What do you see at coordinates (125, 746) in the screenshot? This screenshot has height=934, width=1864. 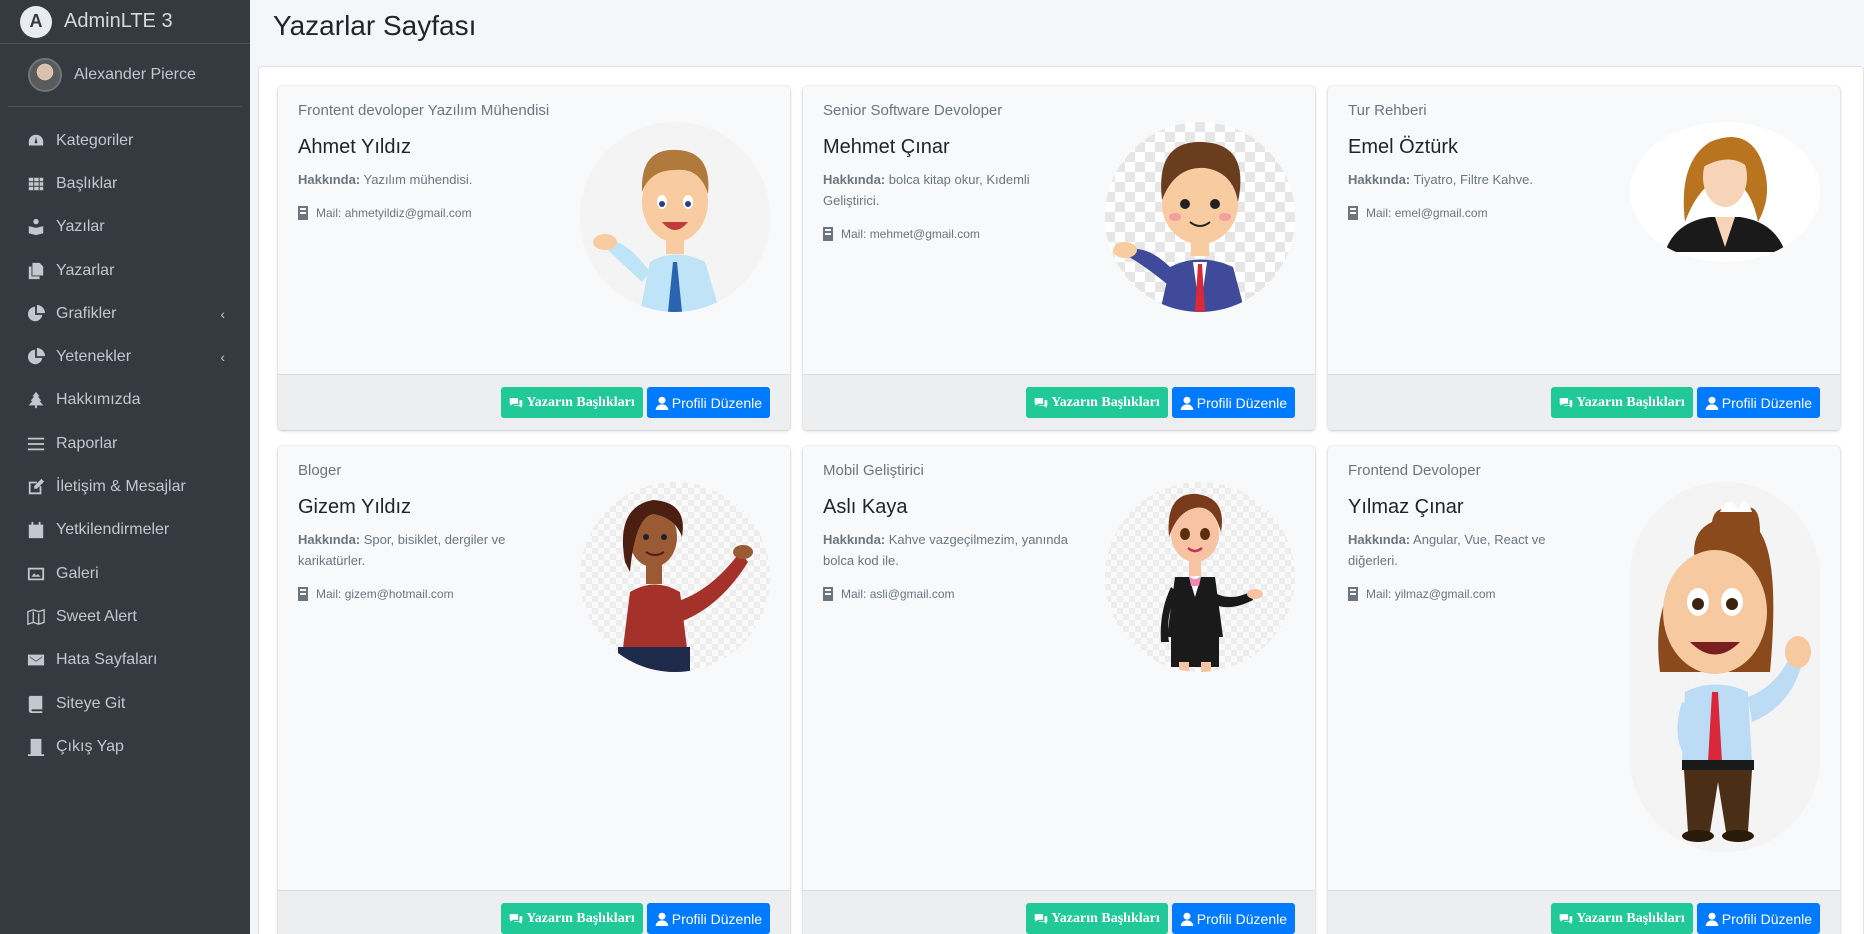 I see `sidebar-item-cikis: Çıkış Yap` at bounding box center [125, 746].